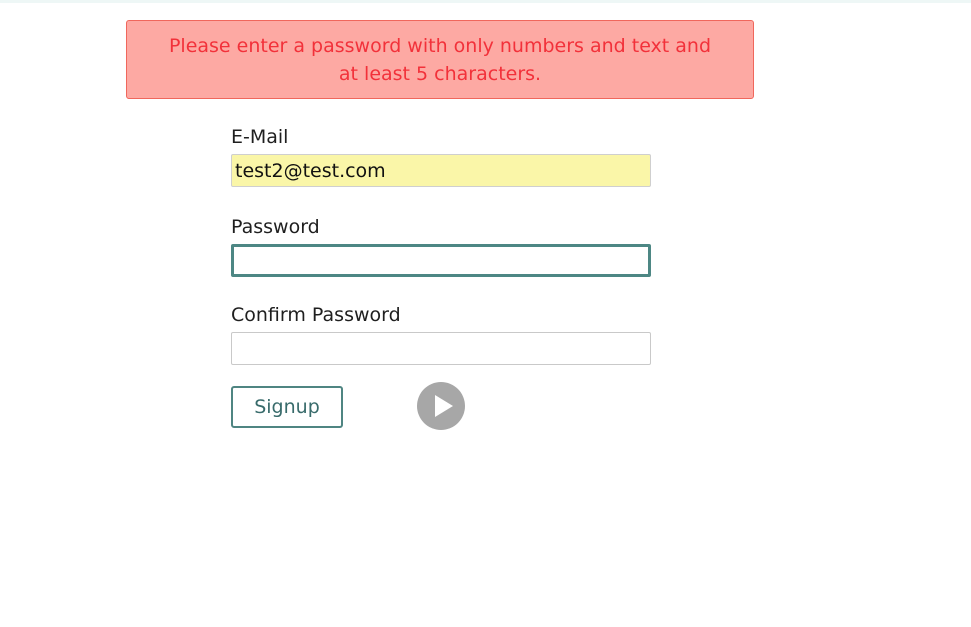 The height and width of the screenshot is (627, 971). I want to click on confirm-password-field, so click(441, 348).